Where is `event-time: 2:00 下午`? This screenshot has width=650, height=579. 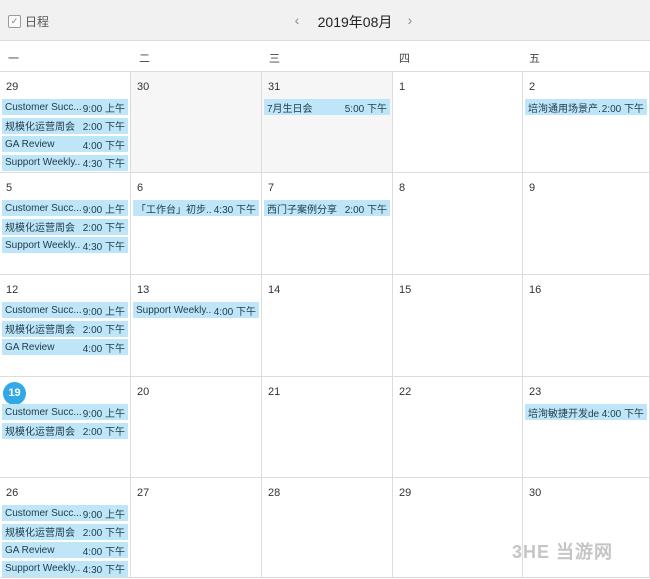 event-time: 2:00 下午 is located at coordinates (103, 534).